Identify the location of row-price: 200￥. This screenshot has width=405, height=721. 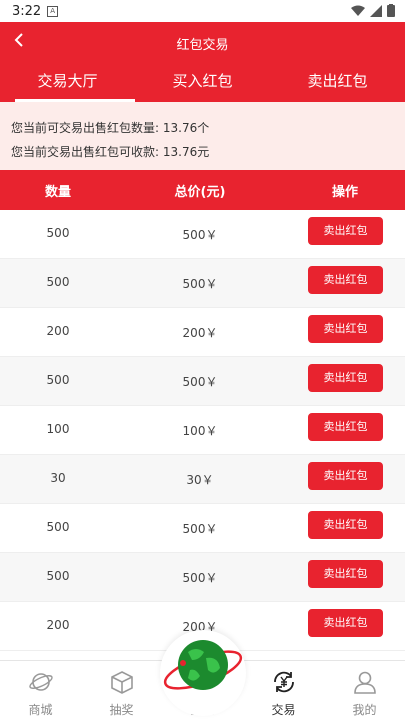
(200, 333).